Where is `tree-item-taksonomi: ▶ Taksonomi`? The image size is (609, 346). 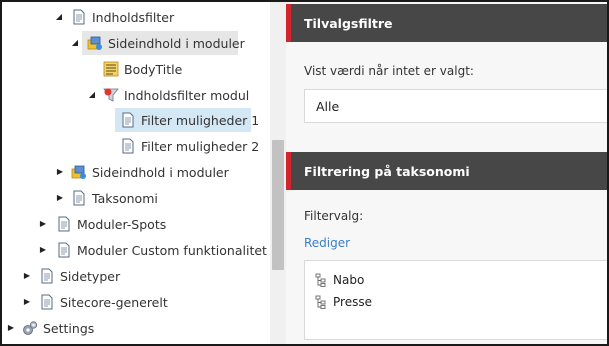 tree-item-taksonomi: ▶ Taksonomi is located at coordinates (106, 198).